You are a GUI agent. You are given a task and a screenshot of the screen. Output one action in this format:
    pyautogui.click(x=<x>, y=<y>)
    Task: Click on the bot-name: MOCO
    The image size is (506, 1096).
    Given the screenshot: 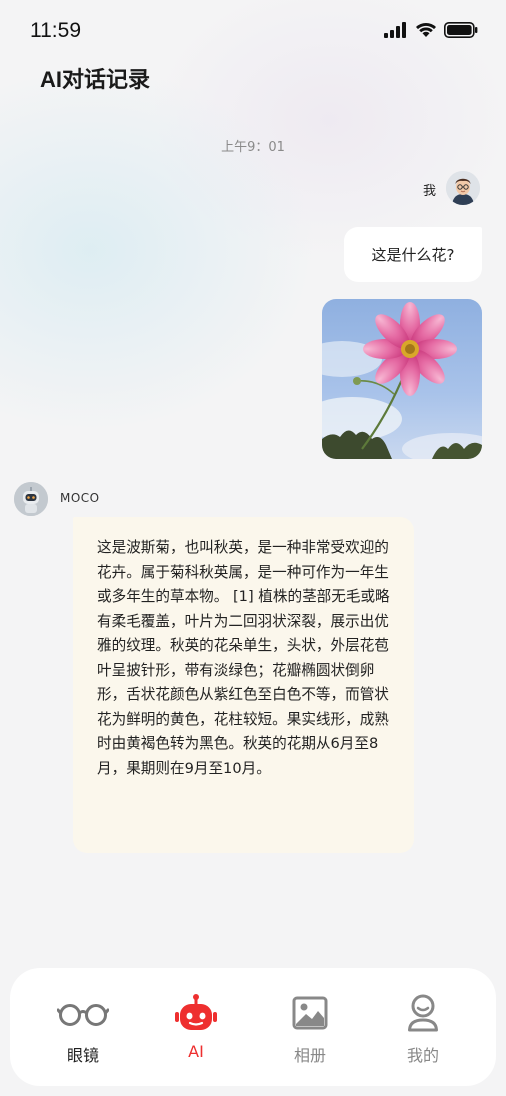 What is the action you would take?
    pyautogui.click(x=80, y=498)
    